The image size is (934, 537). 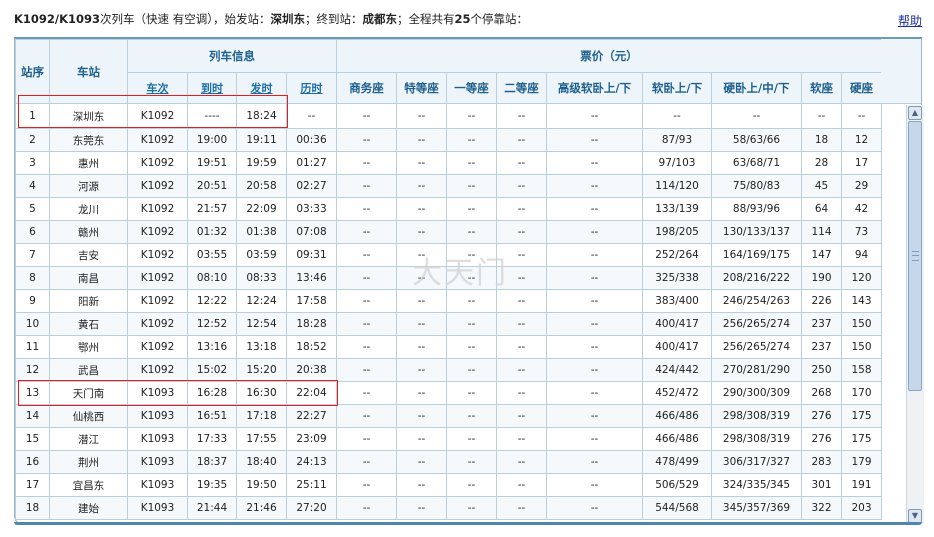 I want to click on table-cell: 13:46, so click(x=311, y=278).